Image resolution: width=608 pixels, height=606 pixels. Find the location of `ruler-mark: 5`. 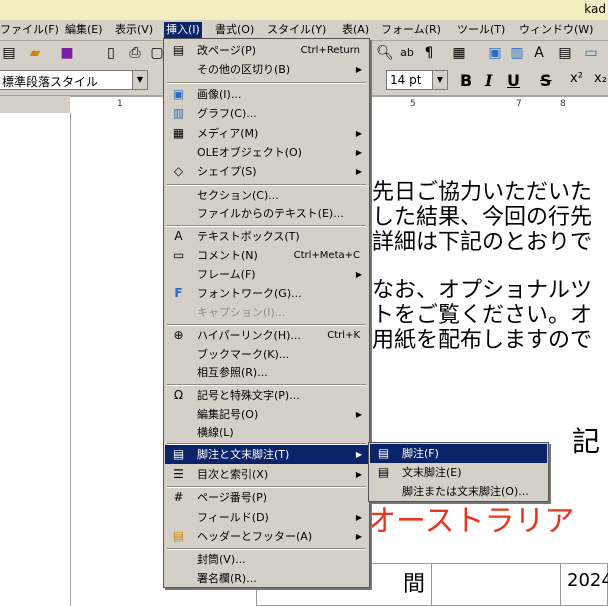

ruler-mark: 5 is located at coordinates (413, 104).